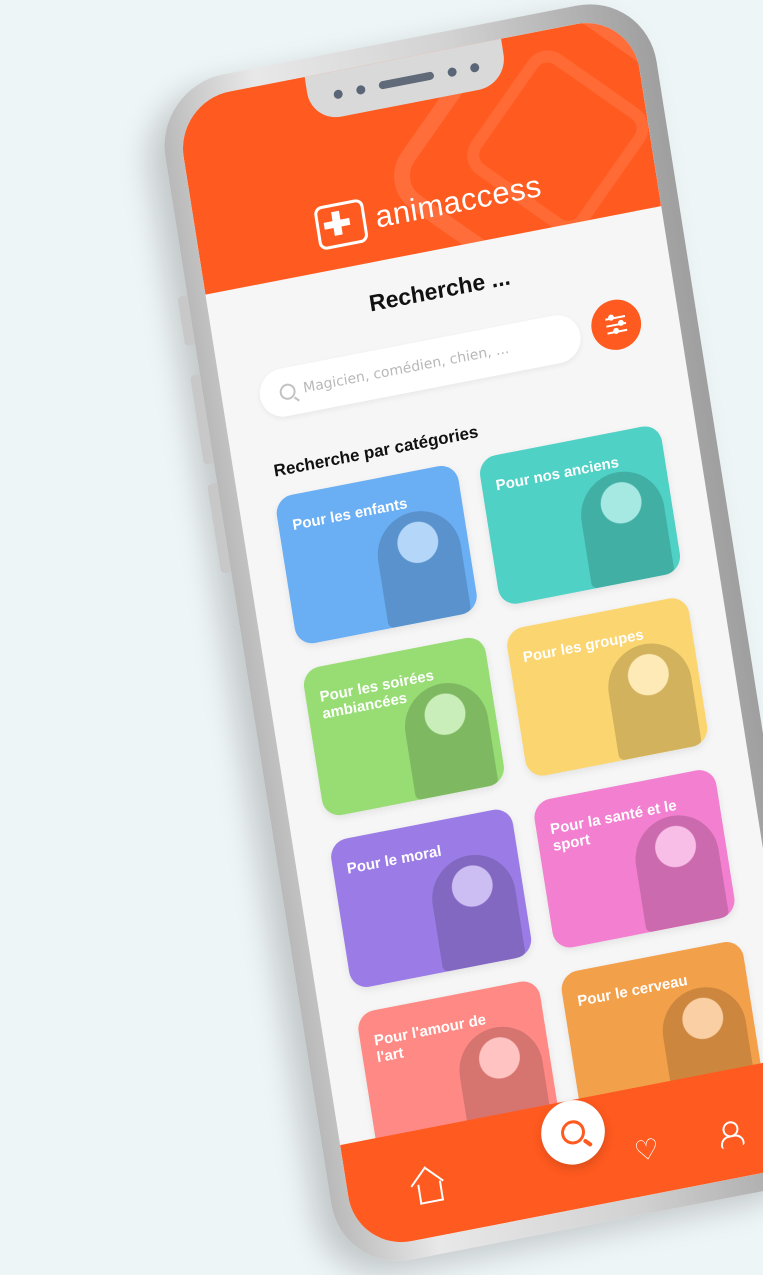  What do you see at coordinates (625, 527) in the screenshot?
I see `dog-and-senior-photo` at bounding box center [625, 527].